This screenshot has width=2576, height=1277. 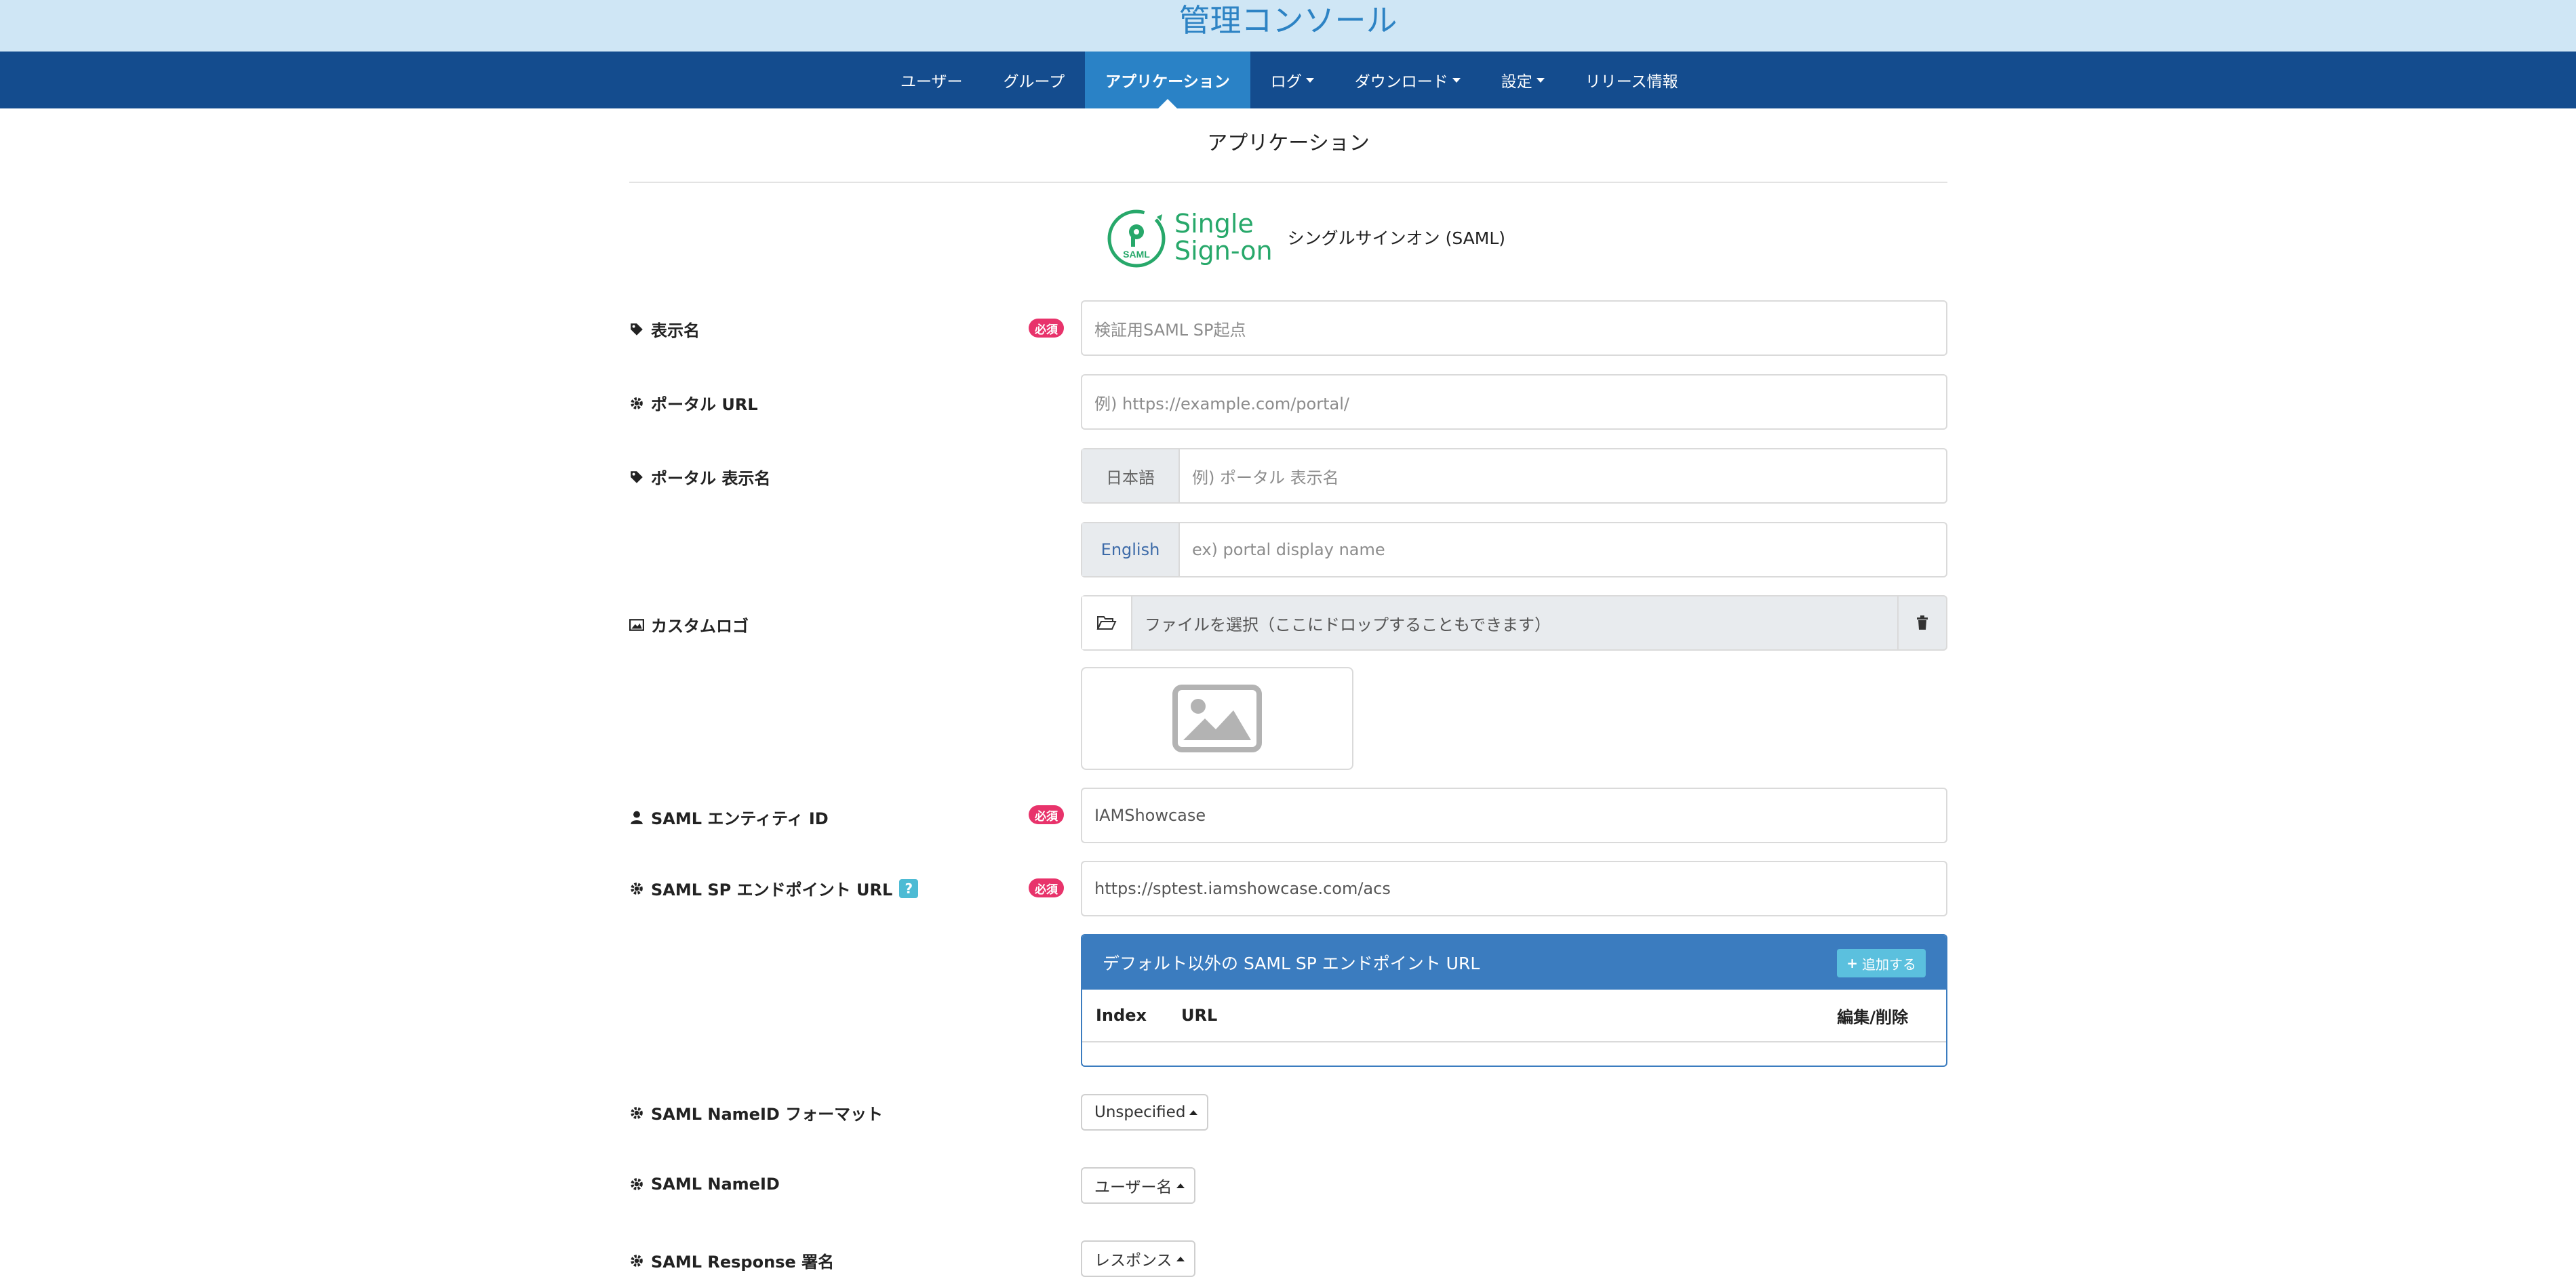 I want to click on sp-endpoint-label-text: SAML SP エンドポイント URL, so click(x=772, y=890).